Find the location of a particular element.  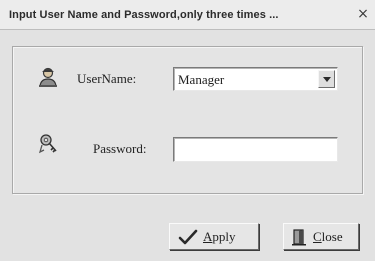

close-button: Close is located at coordinates (321, 236).